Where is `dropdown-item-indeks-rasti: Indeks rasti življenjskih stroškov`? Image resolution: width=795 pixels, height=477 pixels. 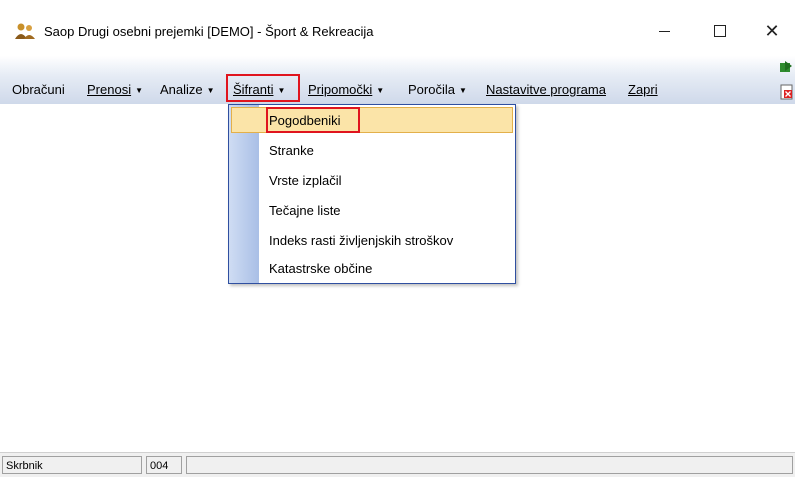
dropdown-item-indeks-rasti: Indeks rasti življenjskih stroškov is located at coordinates (361, 240).